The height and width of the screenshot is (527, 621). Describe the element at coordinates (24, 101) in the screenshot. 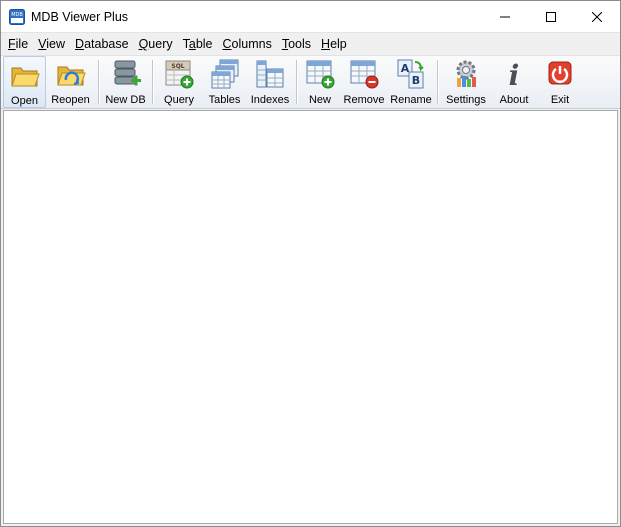

I see `open-label: Open` at that location.